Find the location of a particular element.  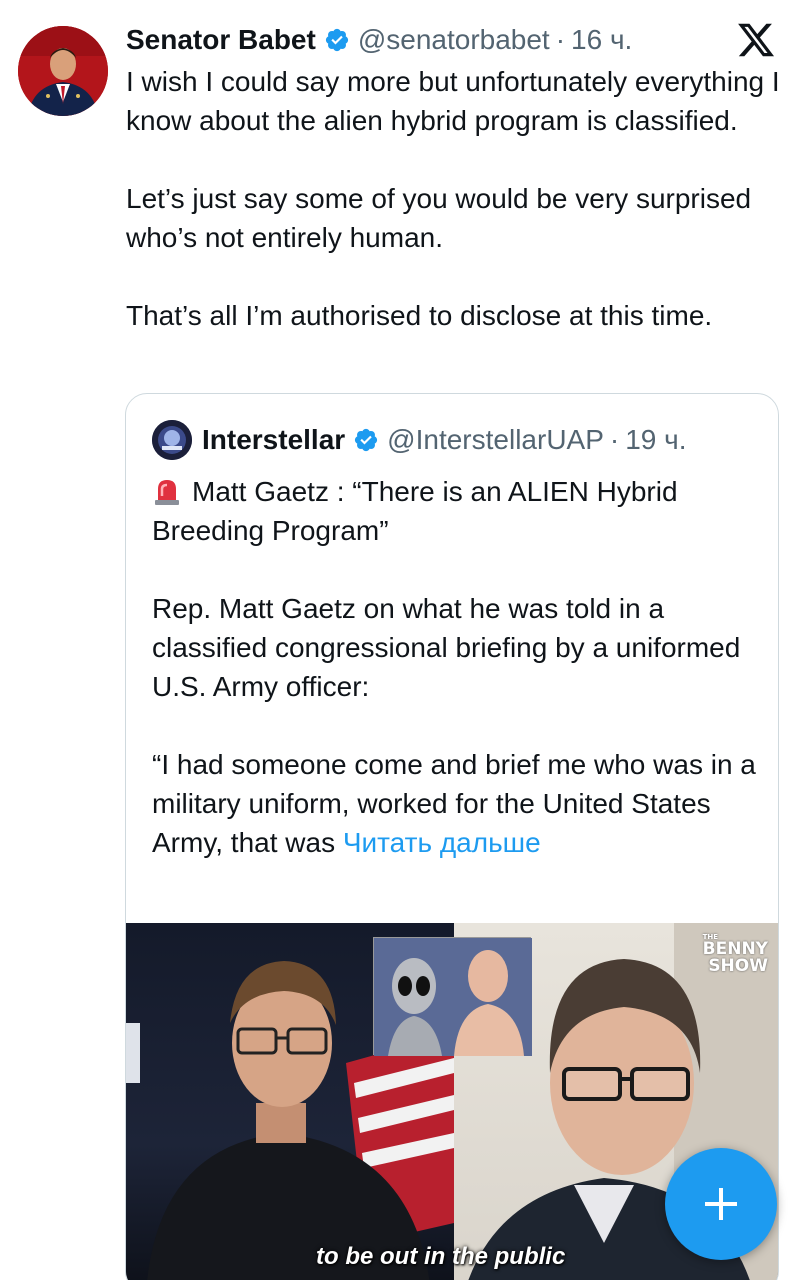

compose-button is located at coordinates (721, 1204).